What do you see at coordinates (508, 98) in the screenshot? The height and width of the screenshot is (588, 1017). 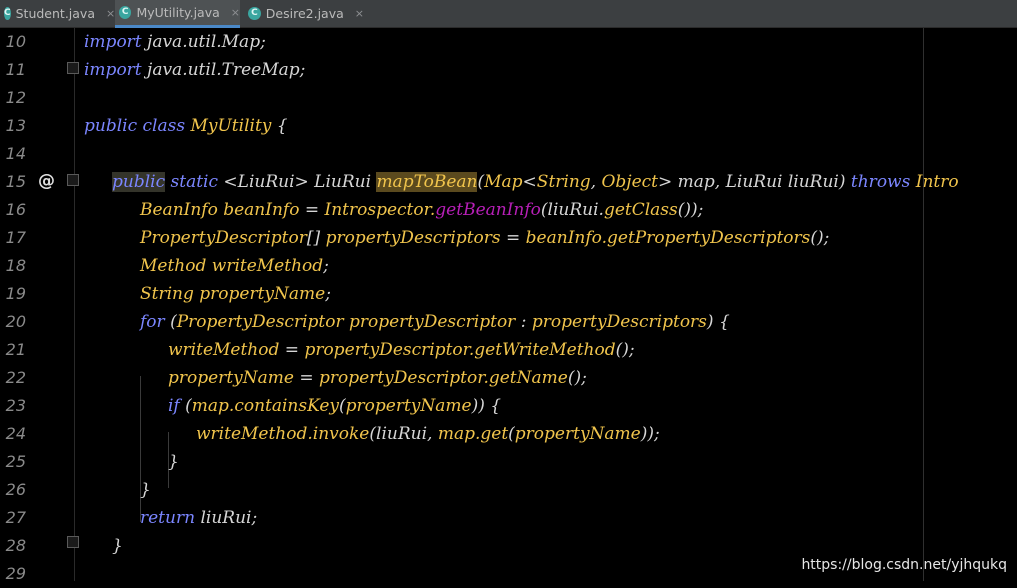 I see `code-line: 12` at bounding box center [508, 98].